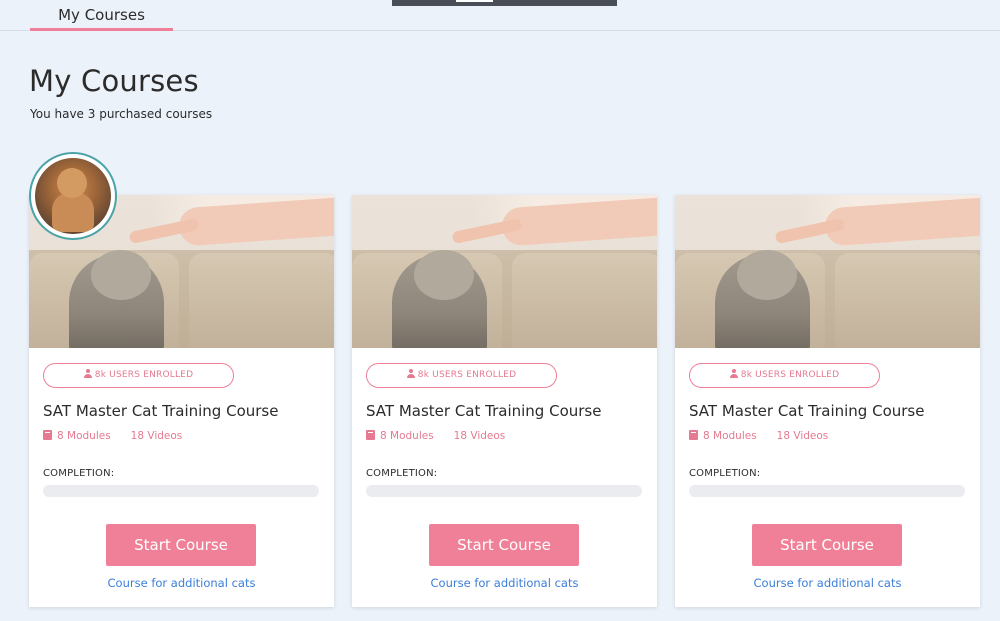 The height and width of the screenshot is (621, 1000). What do you see at coordinates (73, 212) in the screenshot?
I see `avatar-cat-body` at bounding box center [73, 212].